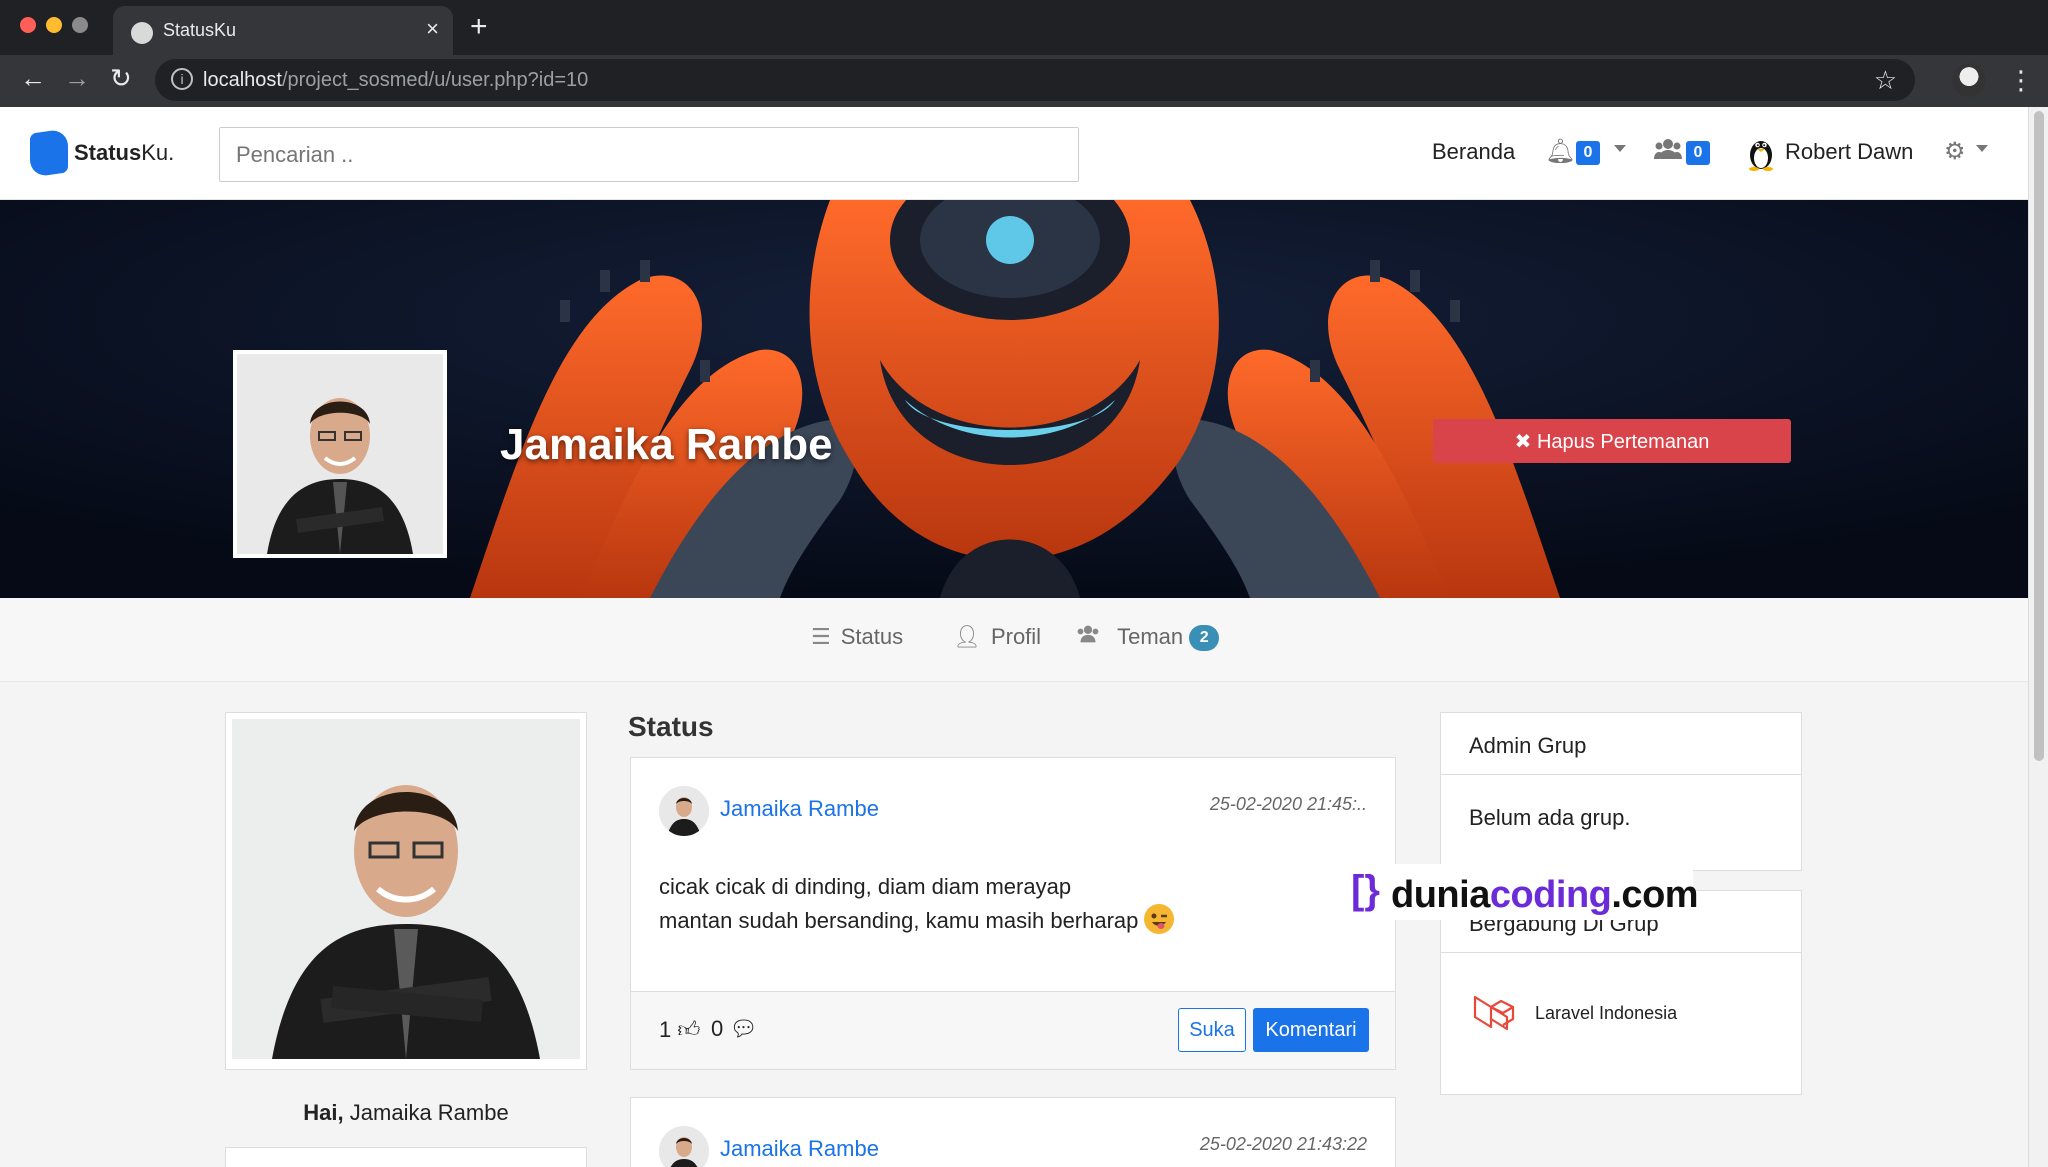 The height and width of the screenshot is (1167, 2048). I want to click on greeting-name: Jamaika Rambe, so click(429, 1112).